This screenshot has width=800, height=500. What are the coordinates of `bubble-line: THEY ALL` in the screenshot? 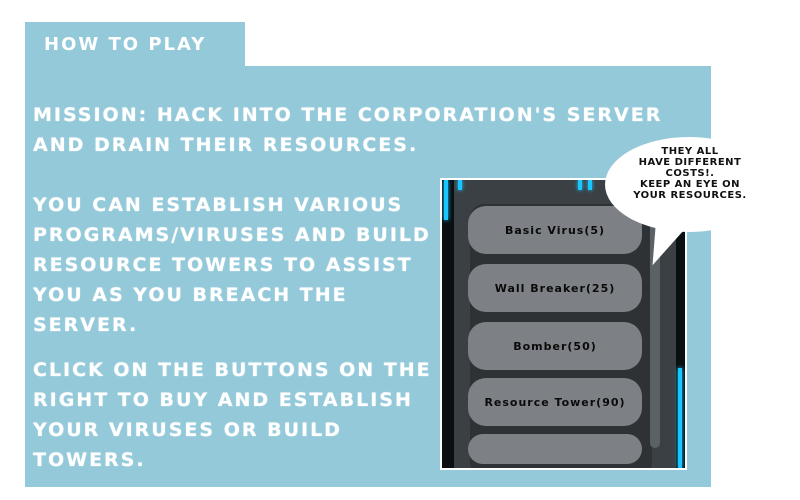 It's located at (690, 151).